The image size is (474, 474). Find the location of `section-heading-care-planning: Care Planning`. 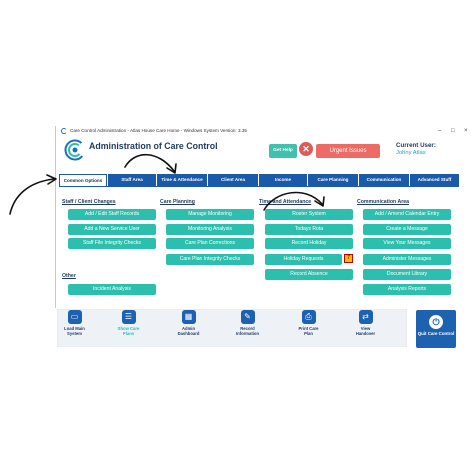

section-heading-care-planning: Care Planning is located at coordinates (177, 202).